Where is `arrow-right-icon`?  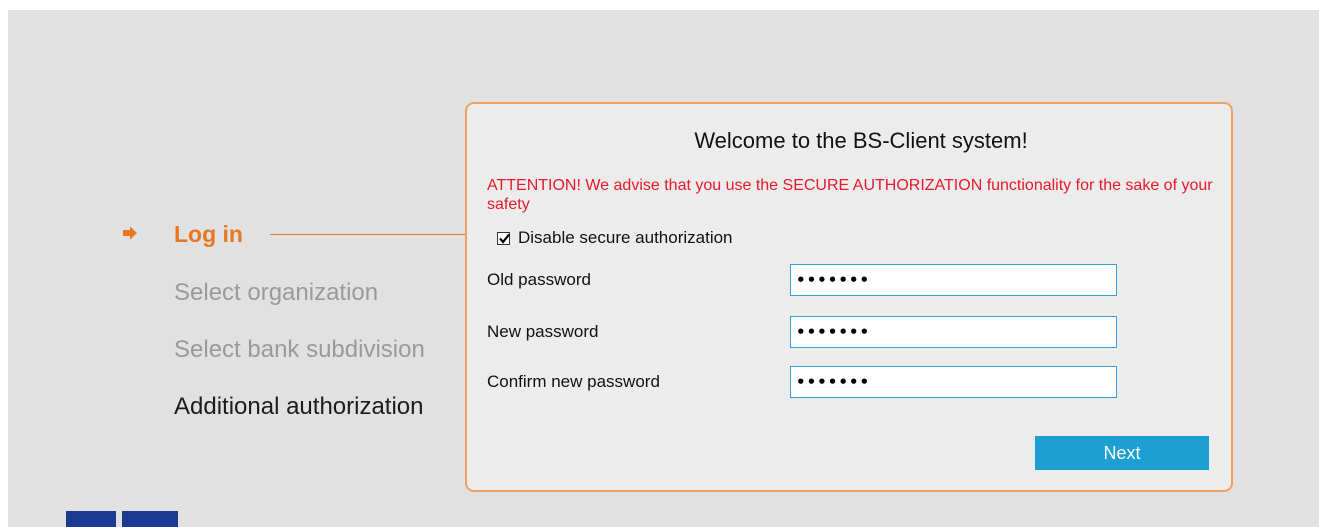 arrow-right-icon is located at coordinates (130, 233).